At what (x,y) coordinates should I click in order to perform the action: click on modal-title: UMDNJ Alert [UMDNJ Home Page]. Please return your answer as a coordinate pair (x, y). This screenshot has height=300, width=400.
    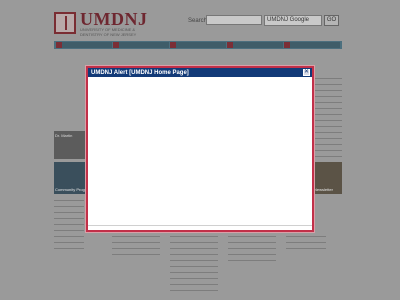
    Looking at the image, I should click on (140, 72).